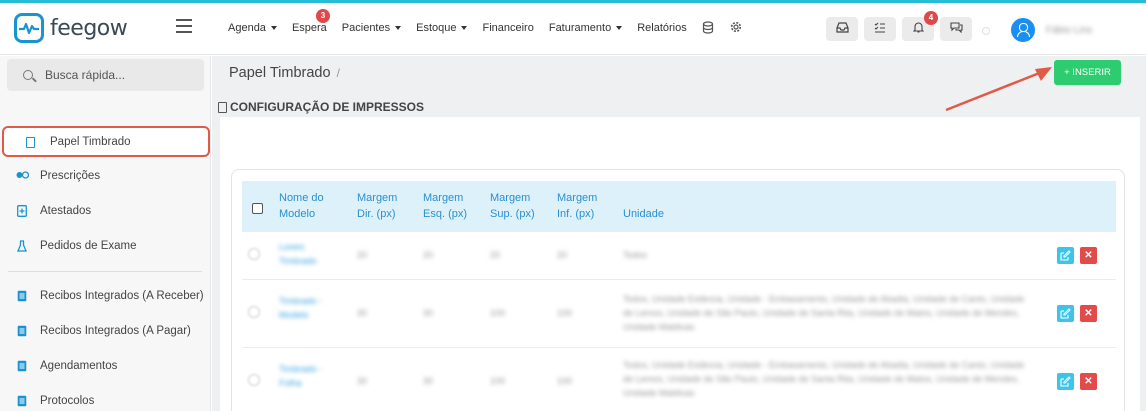 The height and width of the screenshot is (411, 1146). Describe the element at coordinates (643, 214) in the screenshot. I see `col-unit: Unidade` at that location.